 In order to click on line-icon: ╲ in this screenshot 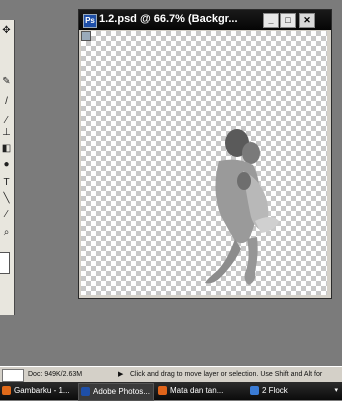, I will do `click(6, 198)`.